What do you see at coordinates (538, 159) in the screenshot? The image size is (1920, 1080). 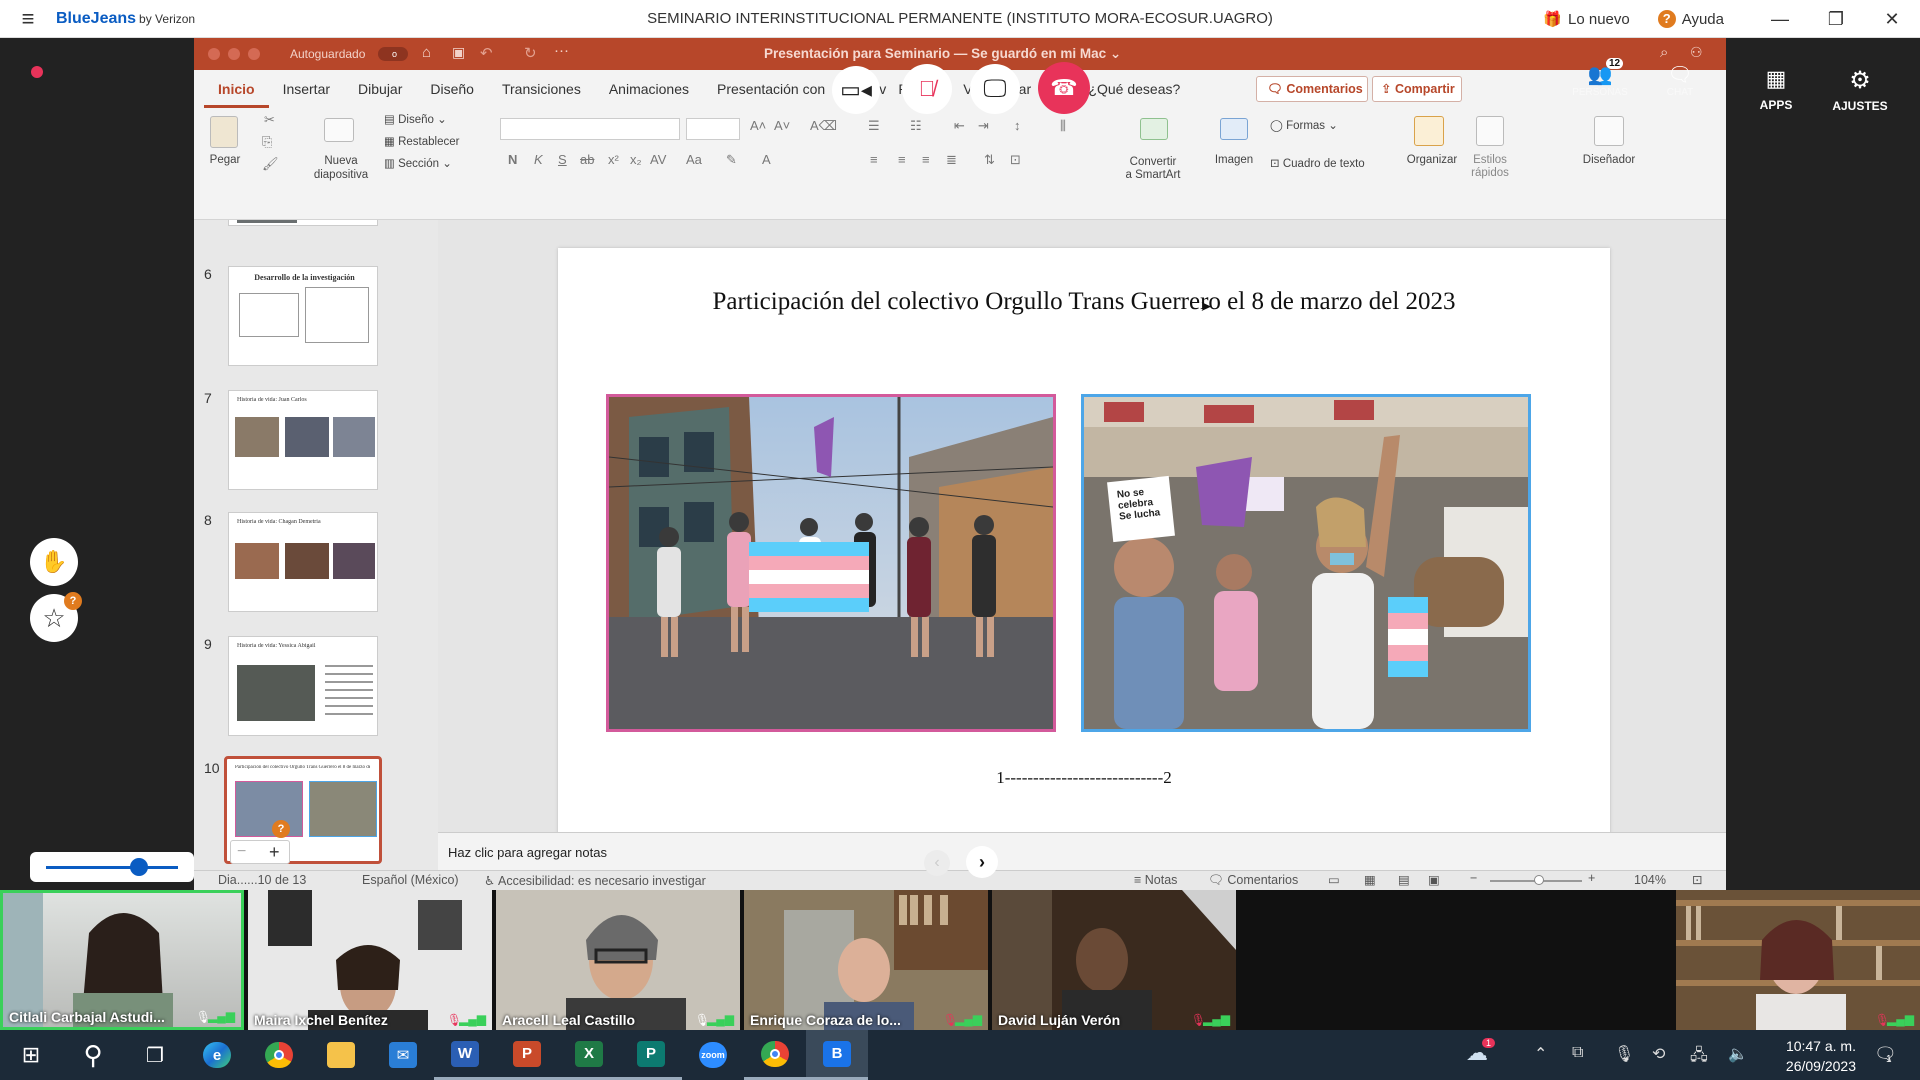 I see `italic-icon: K` at bounding box center [538, 159].